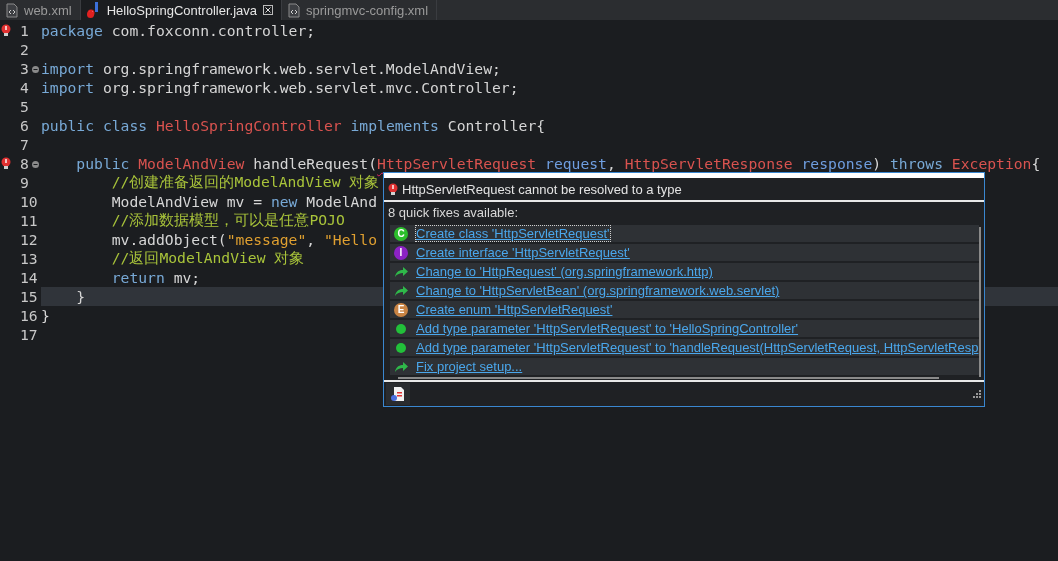  Describe the element at coordinates (178, 30) in the screenshot. I see `code-line: package com.foxconn.controller;` at that location.